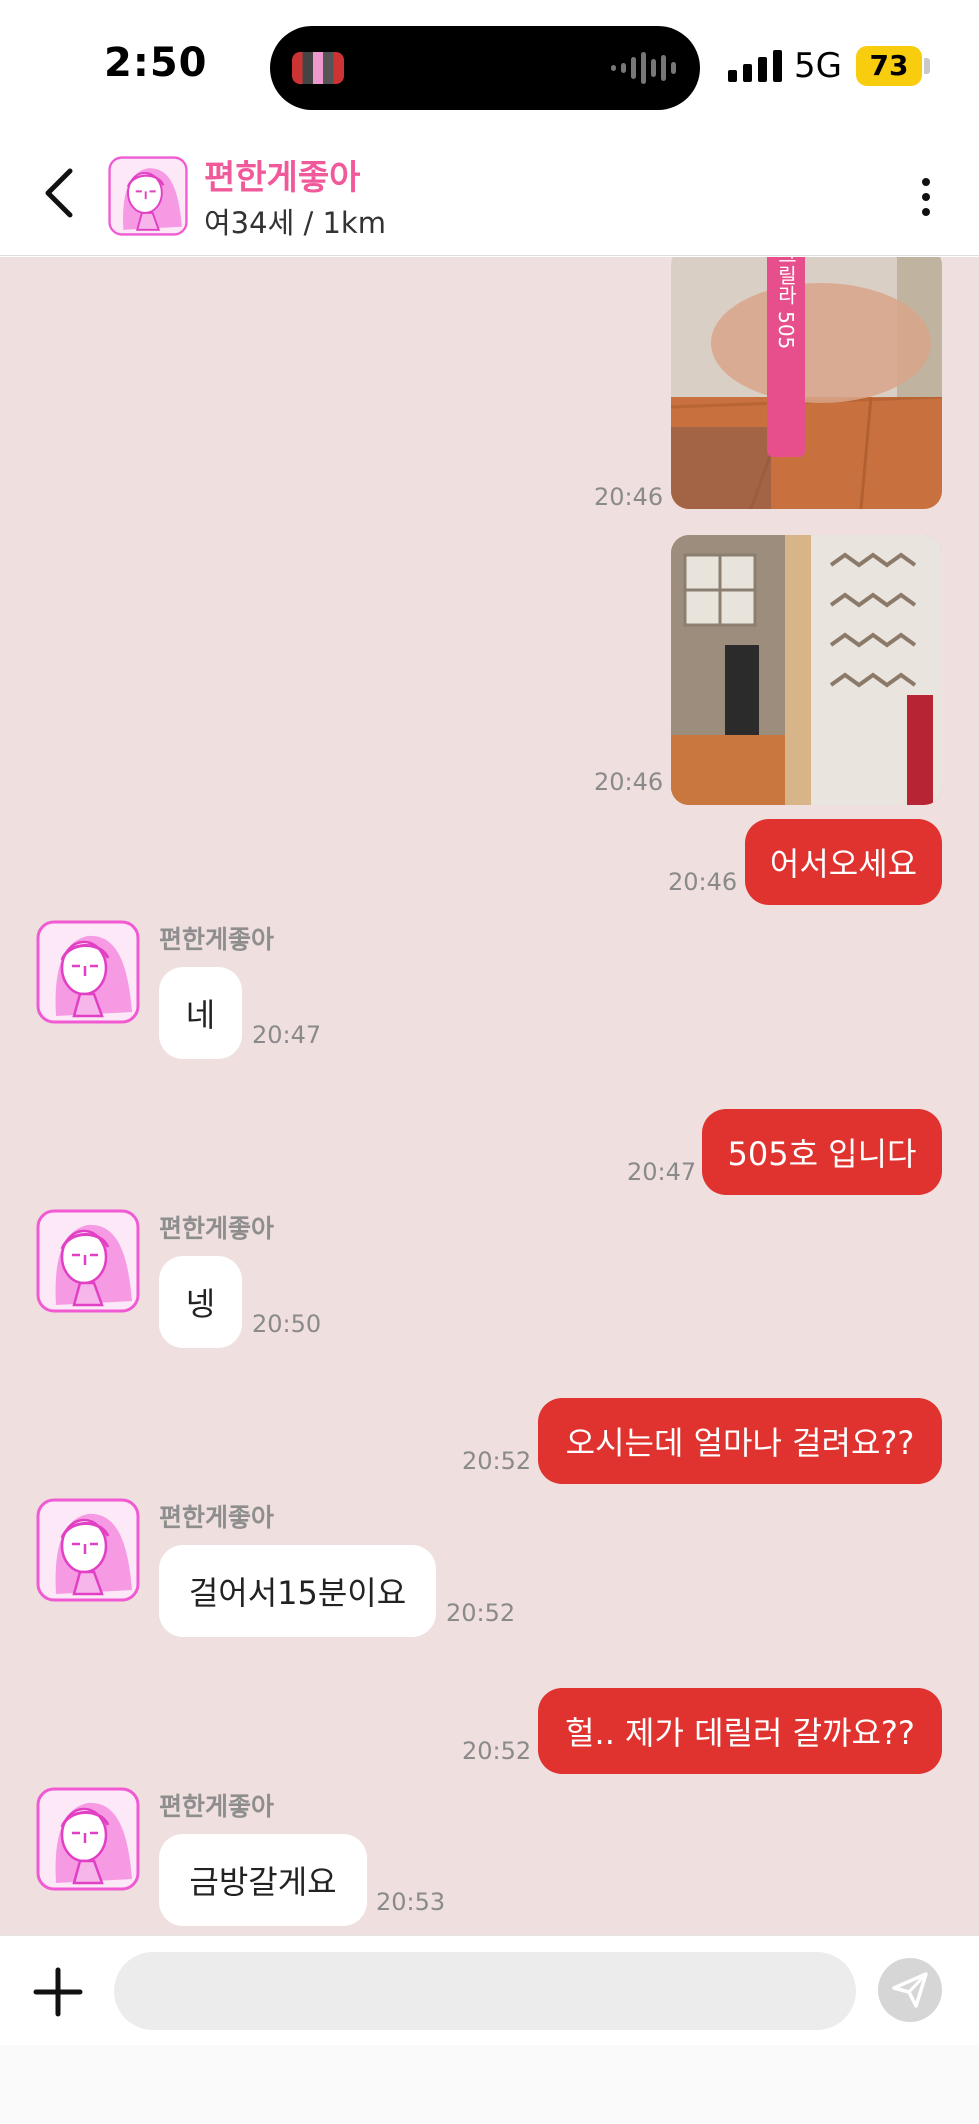 This screenshot has height=2124, width=979. What do you see at coordinates (926, 197) in the screenshot?
I see `more-options-button` at bounding box center [926, 197].